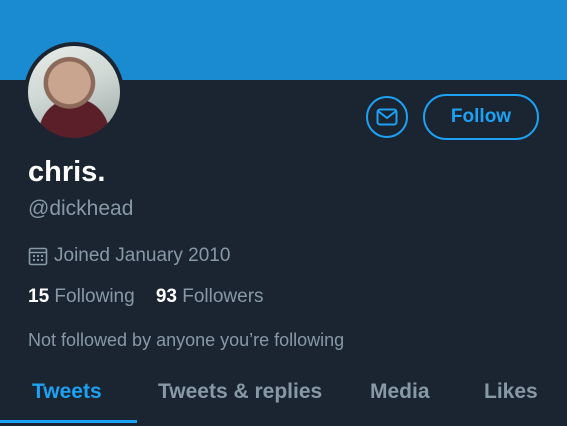 The height and width of the screenshot is (426, 567). What do you see at coordinates (142, 255) in the screenshot?
I see `joined-text: Joined January 2010` at bounding box center [142, 255].